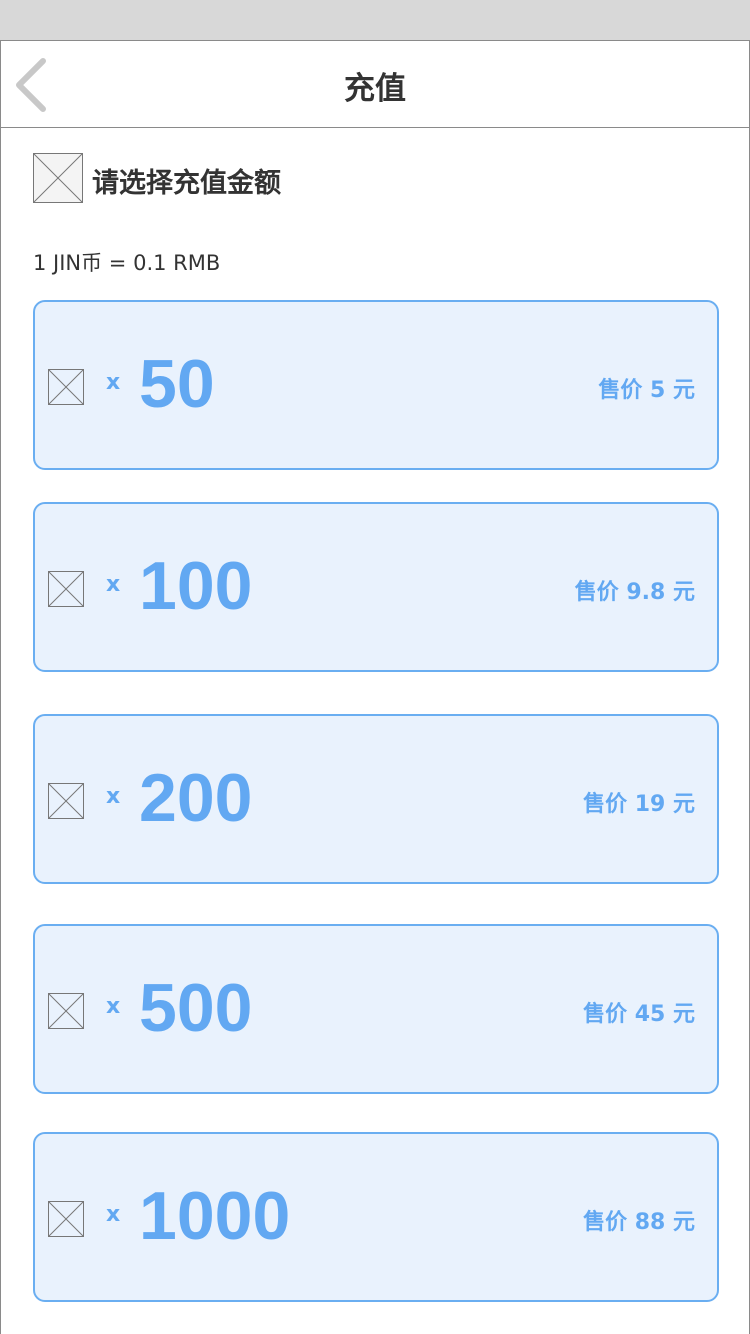  I want to click on coin-amount: 50, so click(177, 384).